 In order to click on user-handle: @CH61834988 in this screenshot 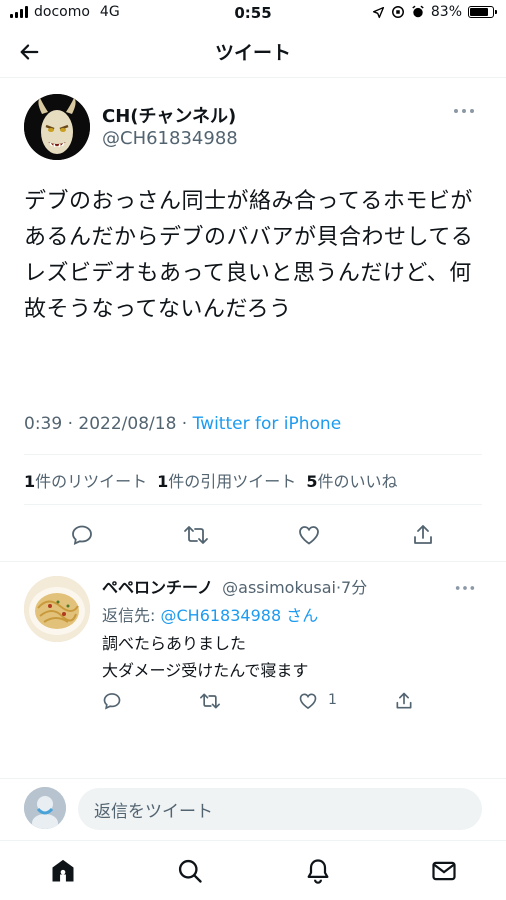, I will do `click(170, 138)`.